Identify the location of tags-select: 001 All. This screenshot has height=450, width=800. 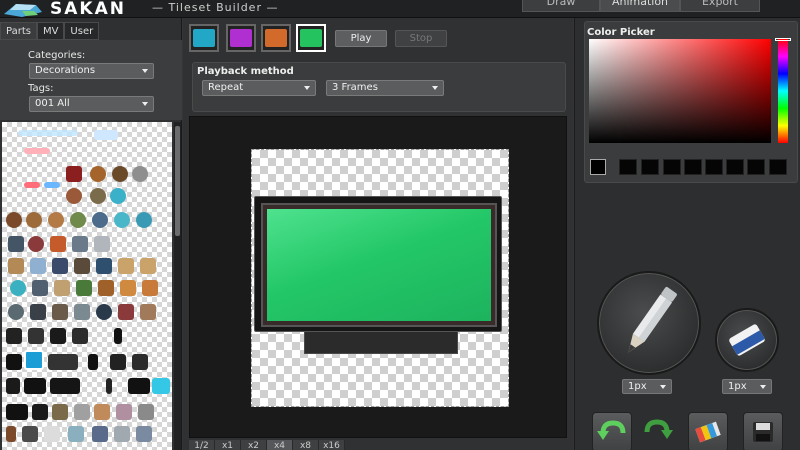
(91, 104).